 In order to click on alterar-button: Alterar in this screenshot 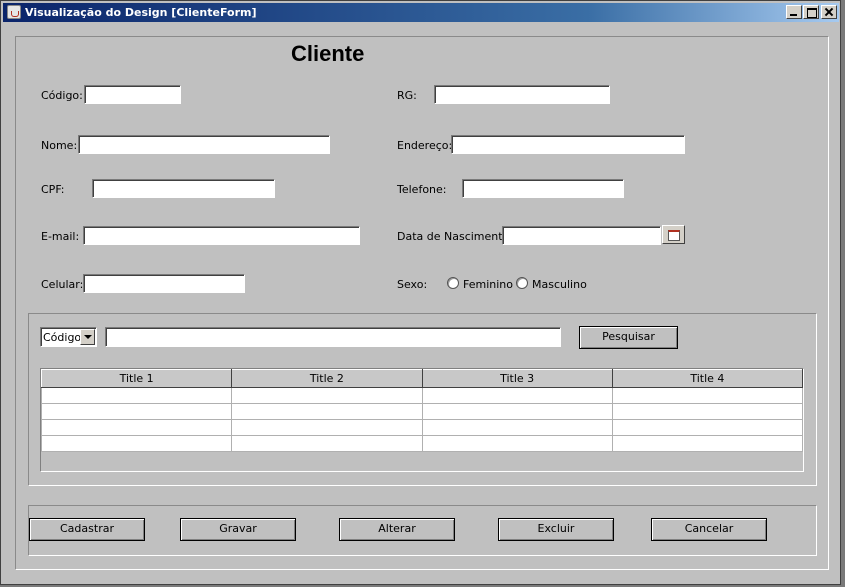, I will do `click(397, 529)`.